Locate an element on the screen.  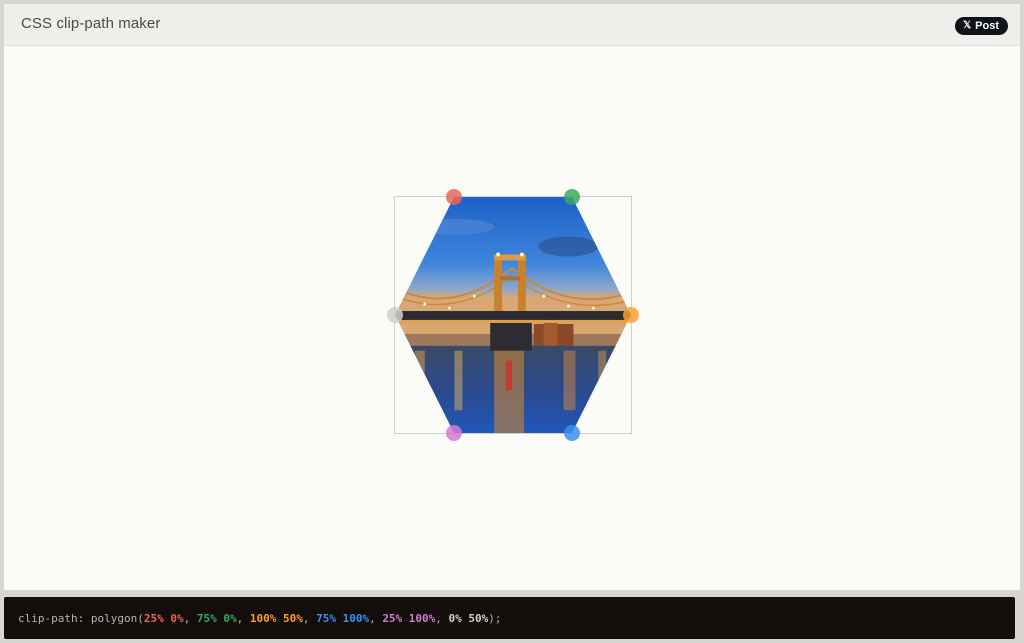
code-property: clip-path: is located at coordinates (51, 618).